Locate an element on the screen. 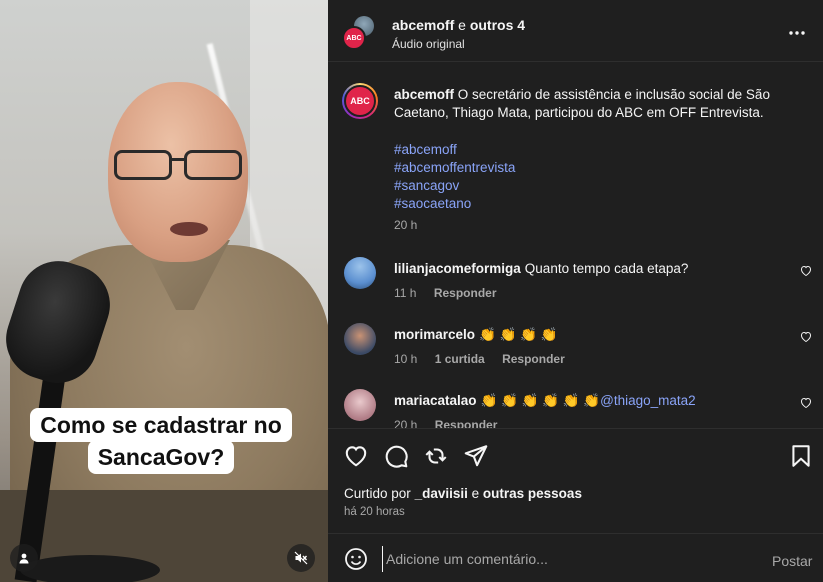 The image size is (823, 582). bookmark-icon is located at coordinates (801, 456).